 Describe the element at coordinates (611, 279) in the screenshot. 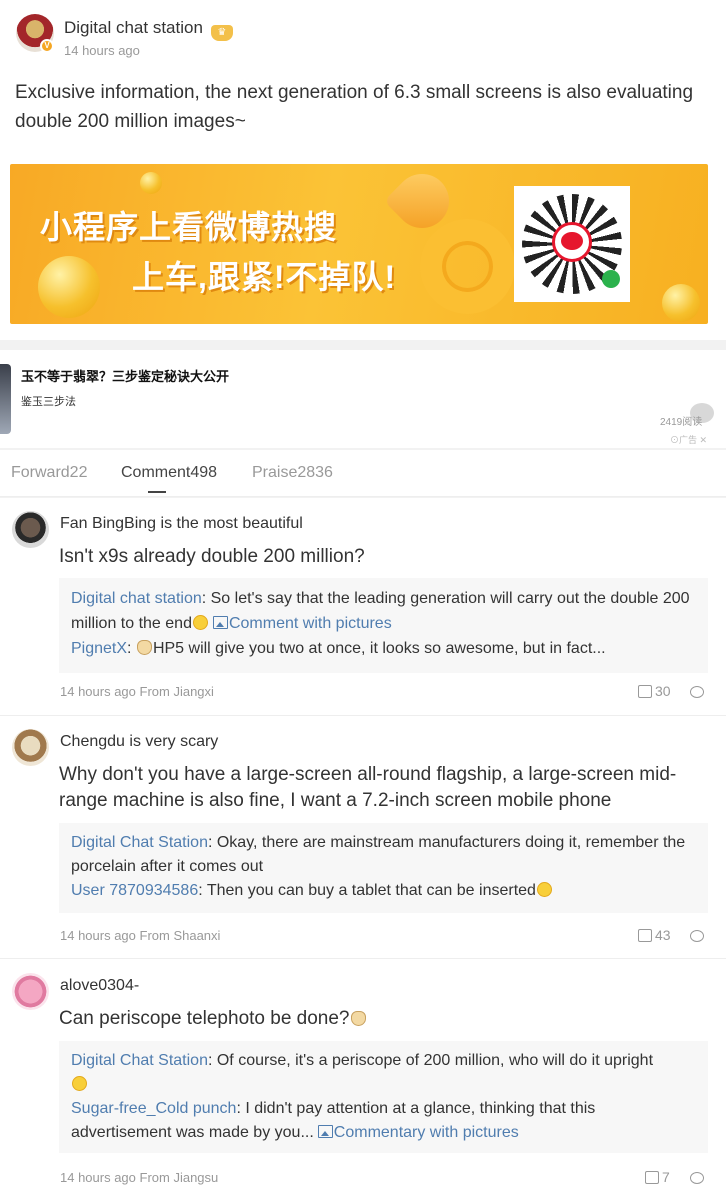

I see `miniprogram-icon` at that location.